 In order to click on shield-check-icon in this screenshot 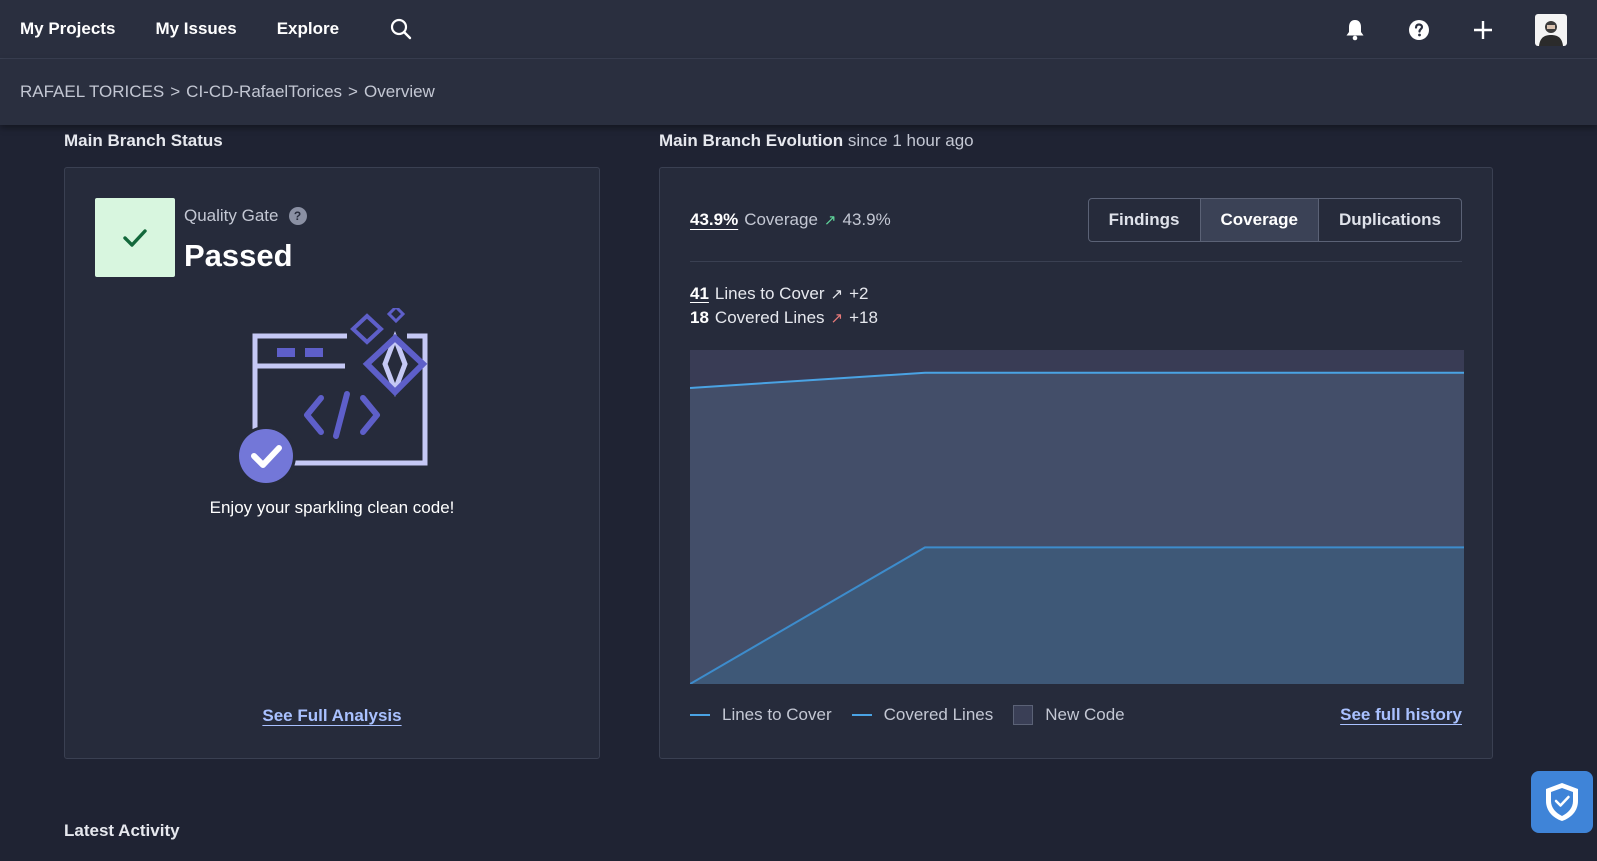, I will do `click(1562, 802)`.